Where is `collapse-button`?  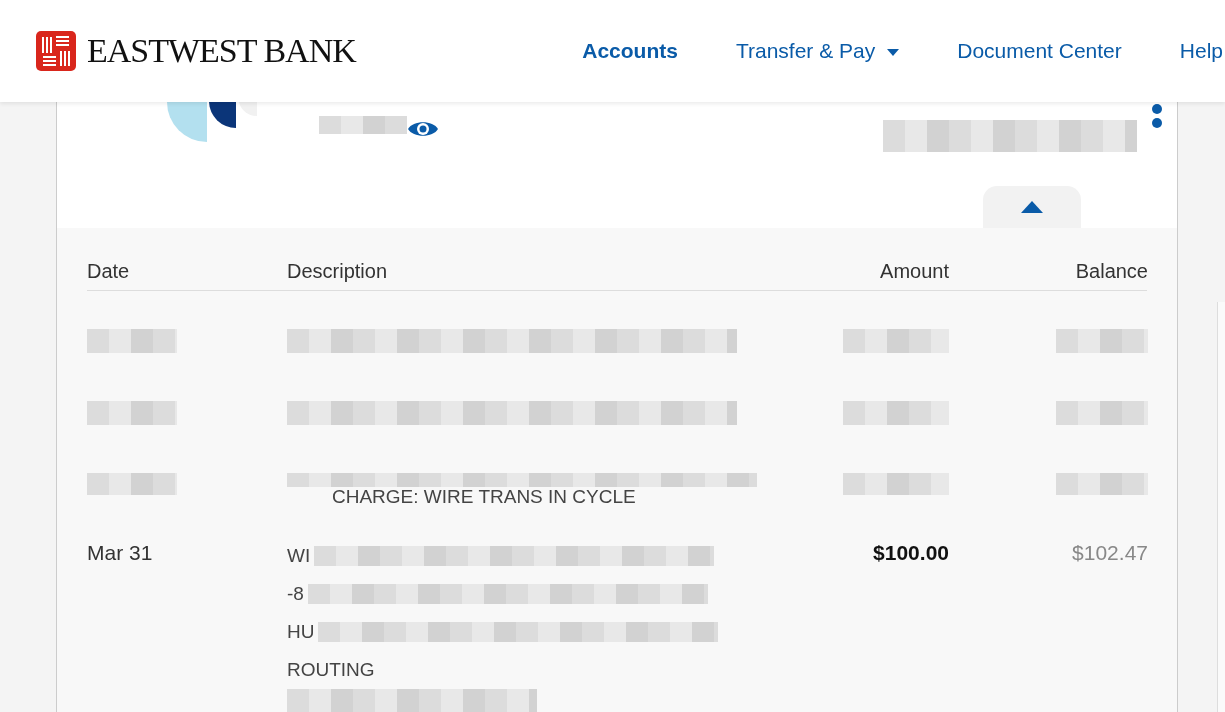 collapse-button is located at coordinates (1032, 207).